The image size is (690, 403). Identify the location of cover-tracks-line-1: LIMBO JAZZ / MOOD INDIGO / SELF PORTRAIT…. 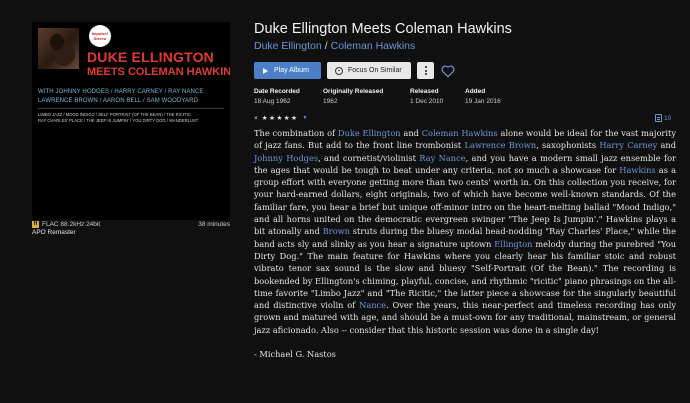
(114, 114).